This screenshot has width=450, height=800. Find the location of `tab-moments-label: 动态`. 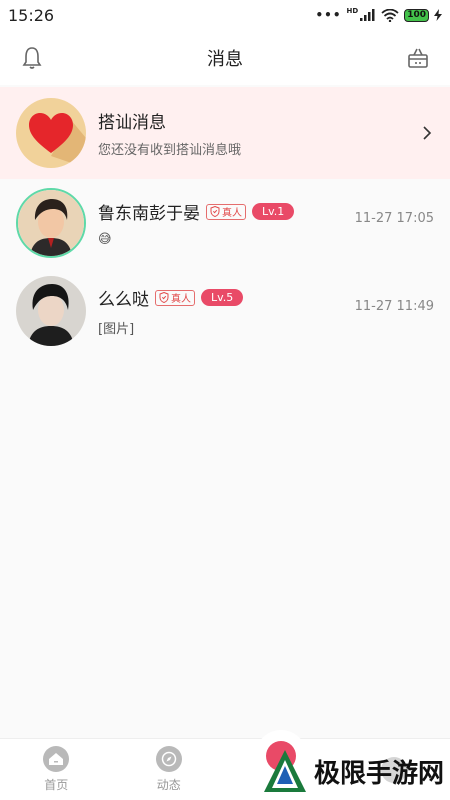

tab-moments-label: 动态 is located at coordinates (168, 785).